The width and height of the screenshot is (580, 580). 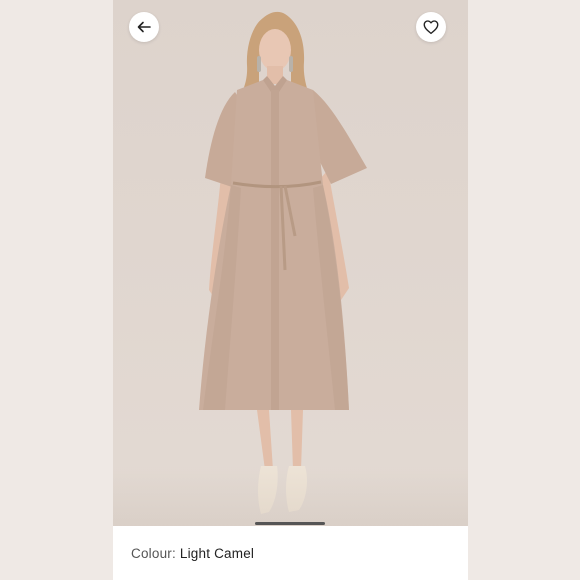 I want to click on right-leg, so click(x=297, y=440).